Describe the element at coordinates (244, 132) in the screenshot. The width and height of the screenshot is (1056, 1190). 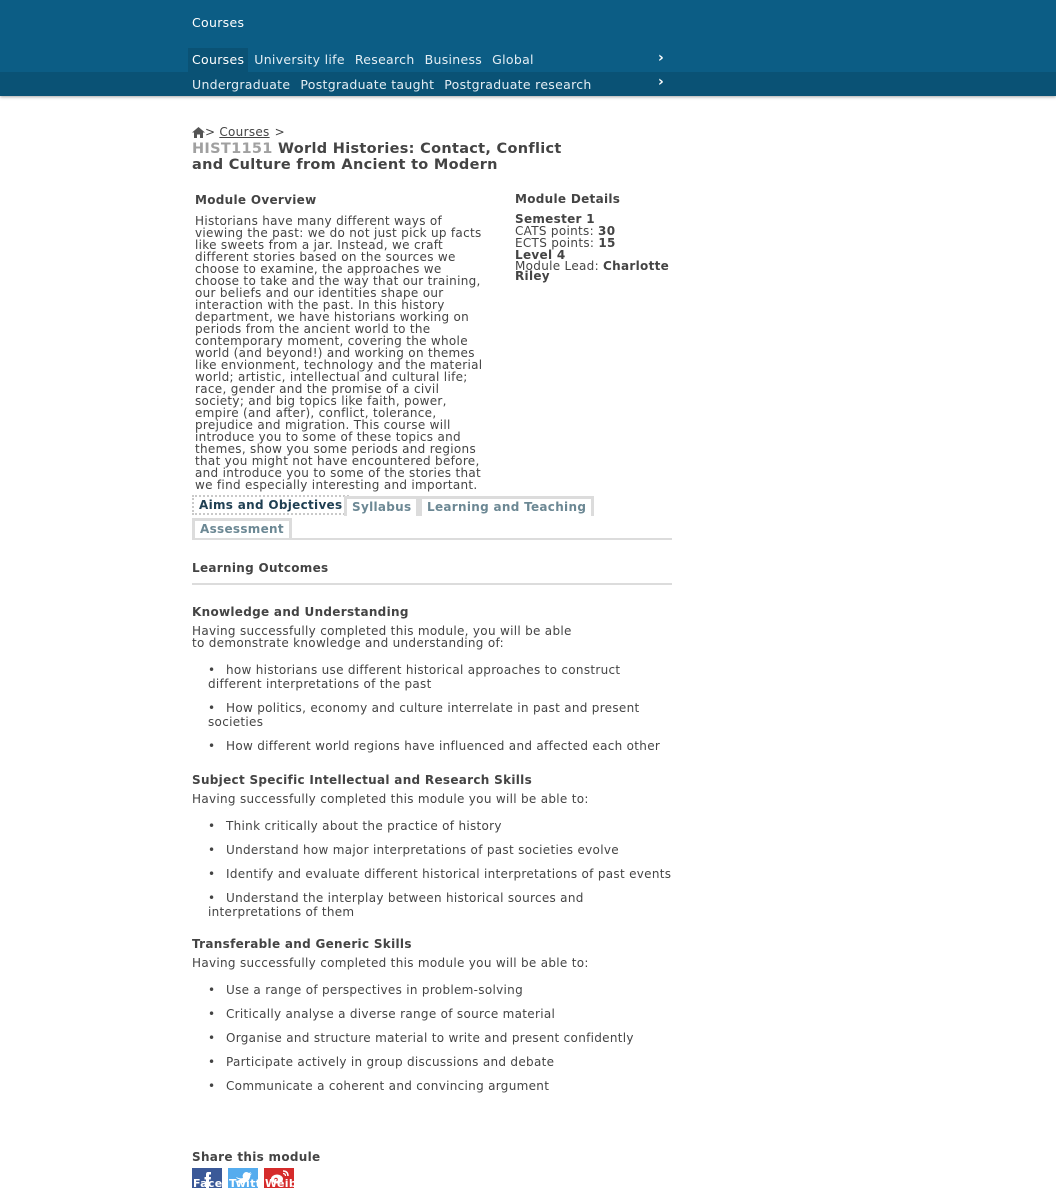
I see `breadcrumb-courses: Courses` at that location.